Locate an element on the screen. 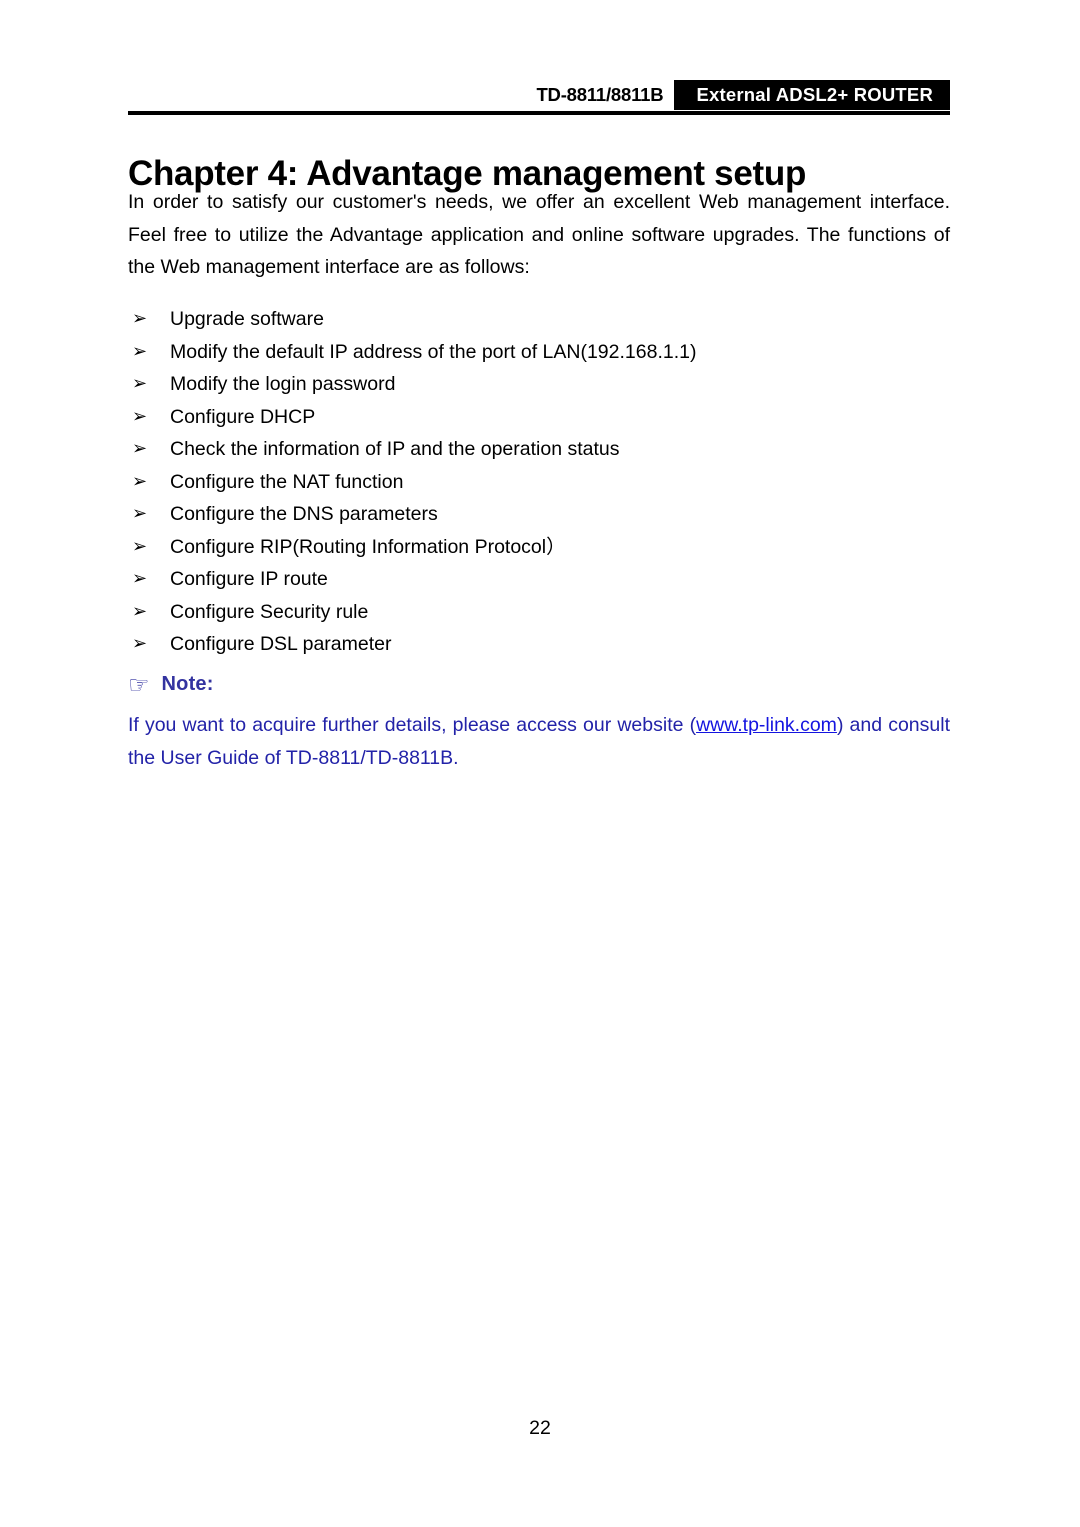 This screenshot has width=1080, height=1527. list-item: ➢ Modify the login password is located at coordinates (539, 384).